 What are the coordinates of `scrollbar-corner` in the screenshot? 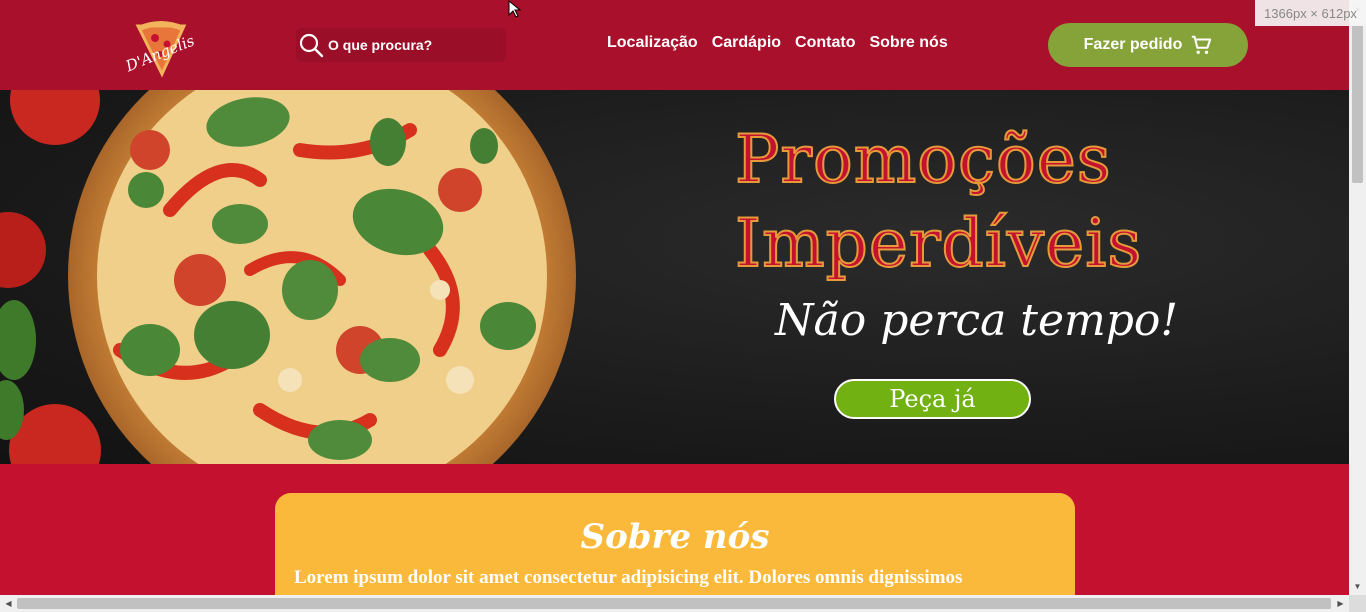 It's located at (1357, 603).